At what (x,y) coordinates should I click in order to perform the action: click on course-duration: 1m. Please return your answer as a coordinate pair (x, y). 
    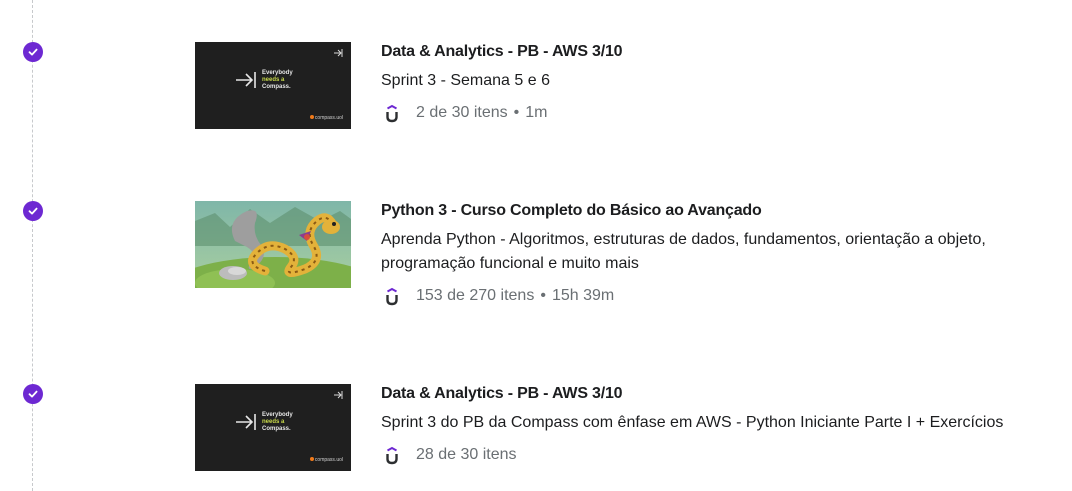
    Looking at the image, I should click on (536, 112).